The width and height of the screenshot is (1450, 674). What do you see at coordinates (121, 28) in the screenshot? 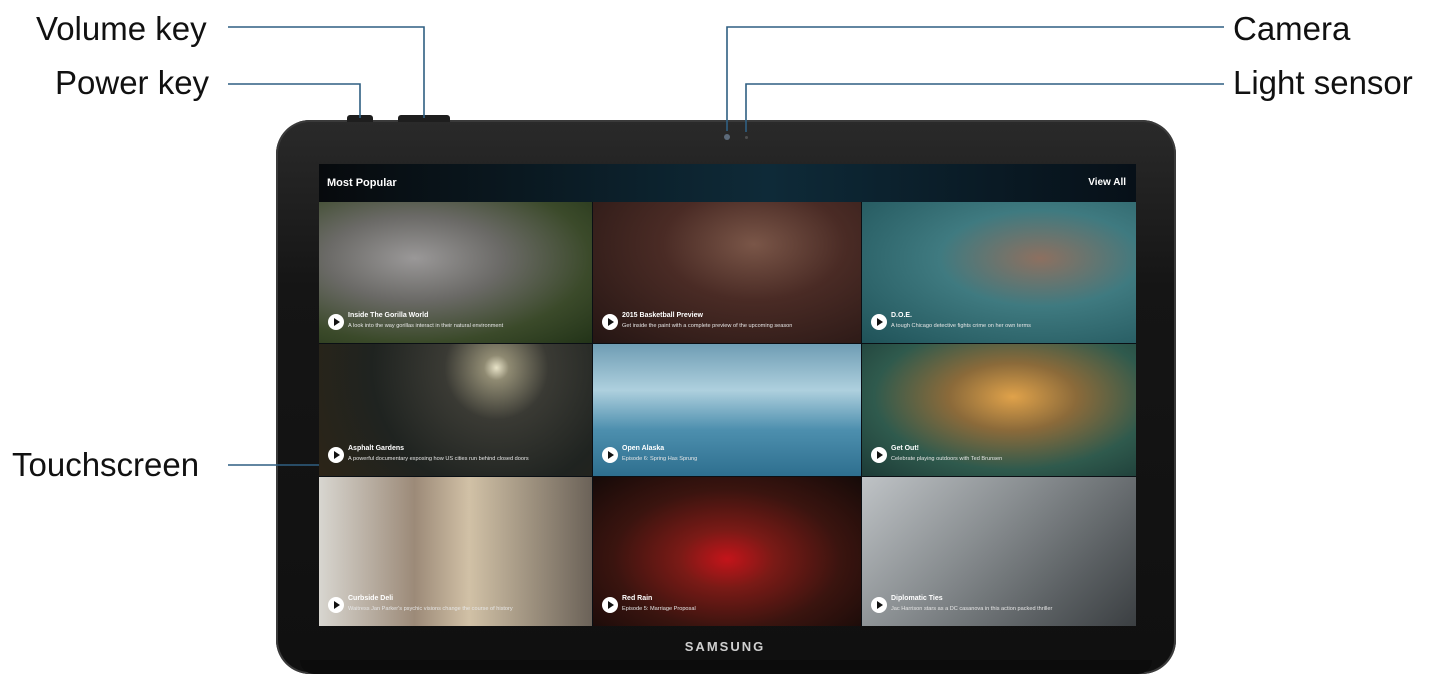
I see `volume-key-label: Volume key` at bounding box center [121, 28].